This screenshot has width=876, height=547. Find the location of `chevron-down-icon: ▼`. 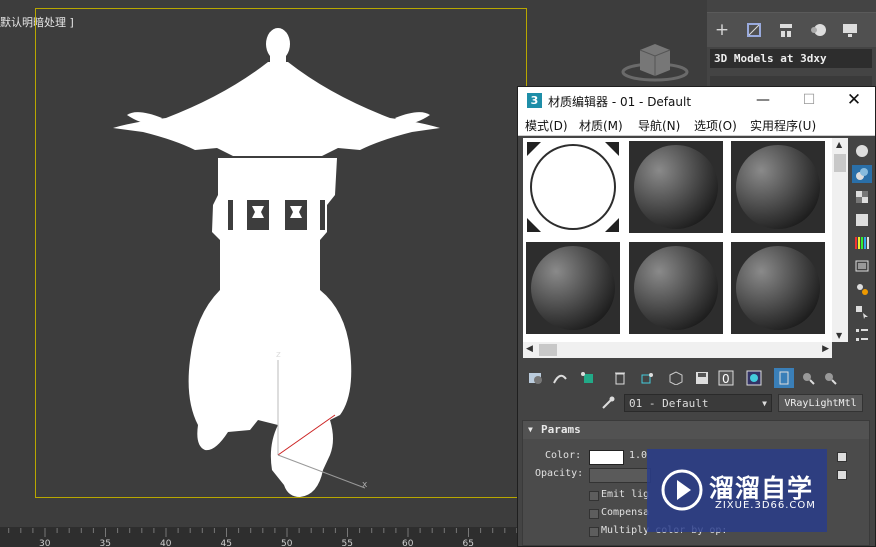

chevron-down-icon: ▼ is located at coordinates (764, 403).